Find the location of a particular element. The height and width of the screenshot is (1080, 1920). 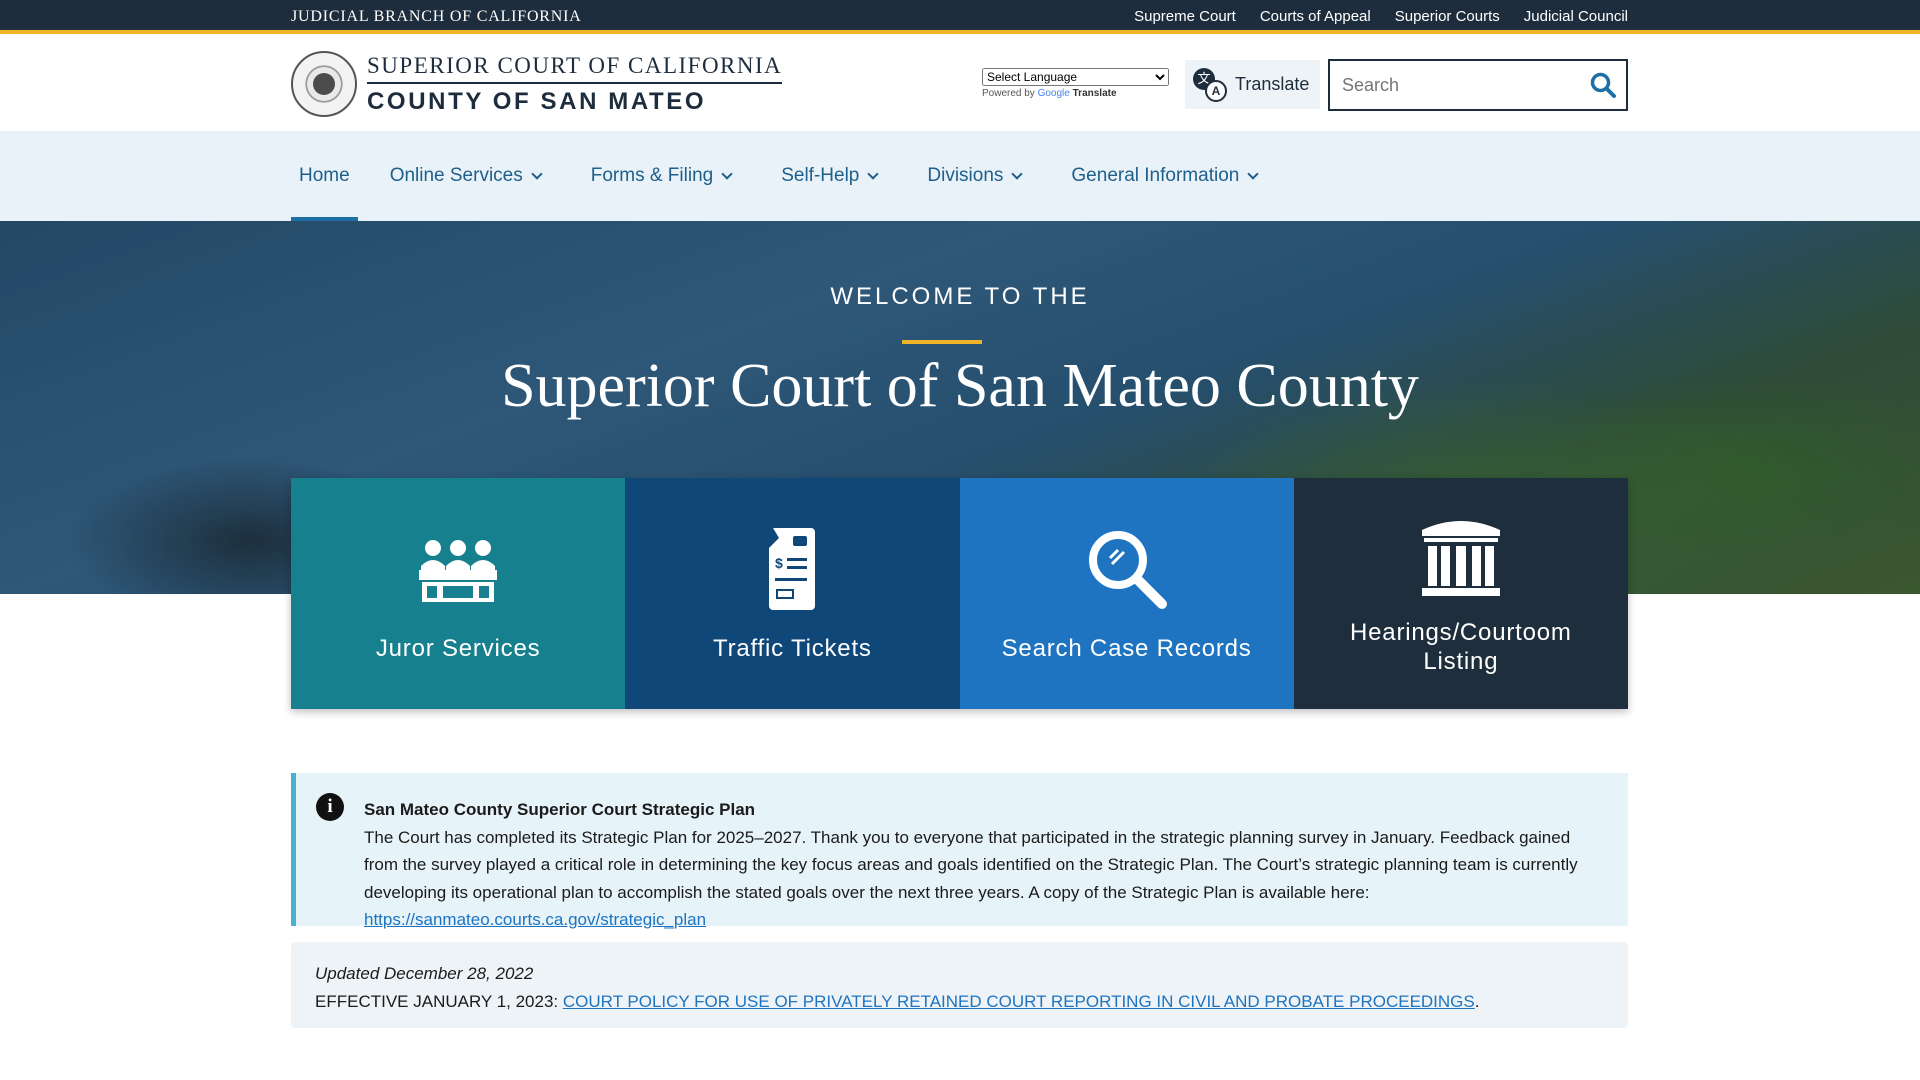

hero-divider is located at coordinates (942, 342).